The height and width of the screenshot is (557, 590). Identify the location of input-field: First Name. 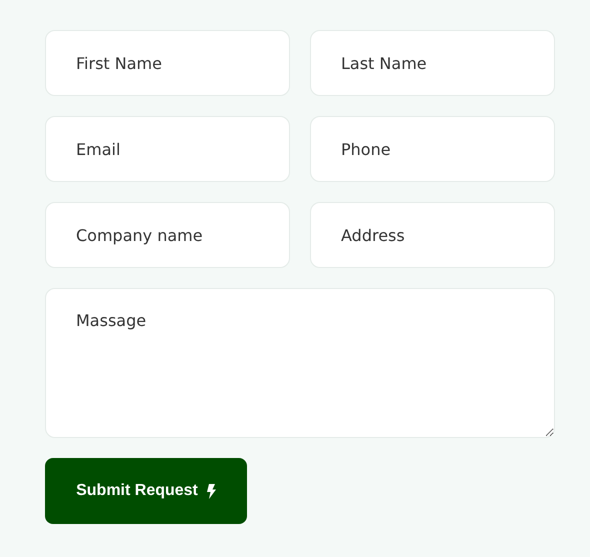
(167, 63).